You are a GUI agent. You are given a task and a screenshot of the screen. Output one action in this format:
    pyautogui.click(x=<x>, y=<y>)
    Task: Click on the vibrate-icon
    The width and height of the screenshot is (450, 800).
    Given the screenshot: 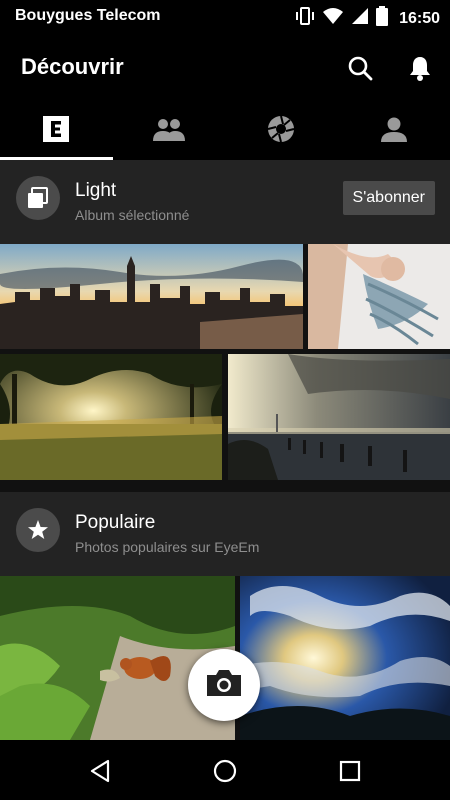 What is the action you would take?
    pyautogui.click(x=305, y=18)
    